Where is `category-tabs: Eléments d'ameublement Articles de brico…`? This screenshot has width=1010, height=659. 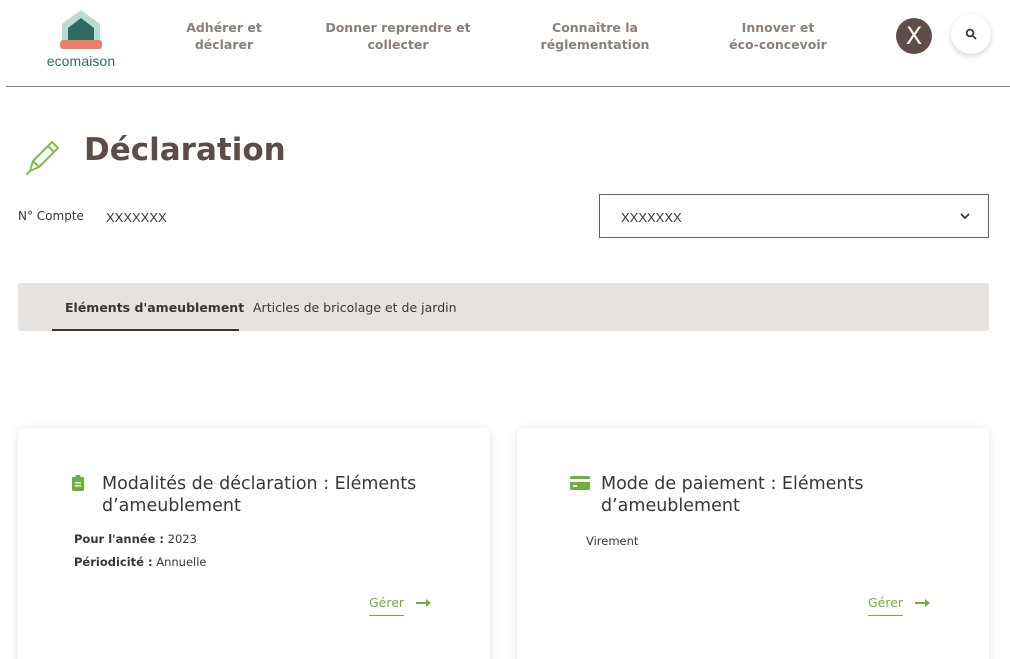
category-tabs: Eléments d'ameublement Articles de brico… is located at coordinates (503, 307).